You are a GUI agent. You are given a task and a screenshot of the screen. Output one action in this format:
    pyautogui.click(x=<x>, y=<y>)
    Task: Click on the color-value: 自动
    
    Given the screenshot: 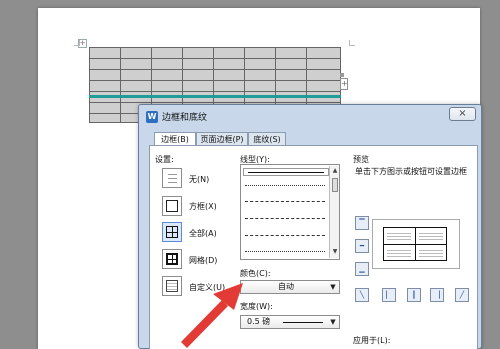 What is the action you would take?
    pyautogui.click(x=286, y=286)
    